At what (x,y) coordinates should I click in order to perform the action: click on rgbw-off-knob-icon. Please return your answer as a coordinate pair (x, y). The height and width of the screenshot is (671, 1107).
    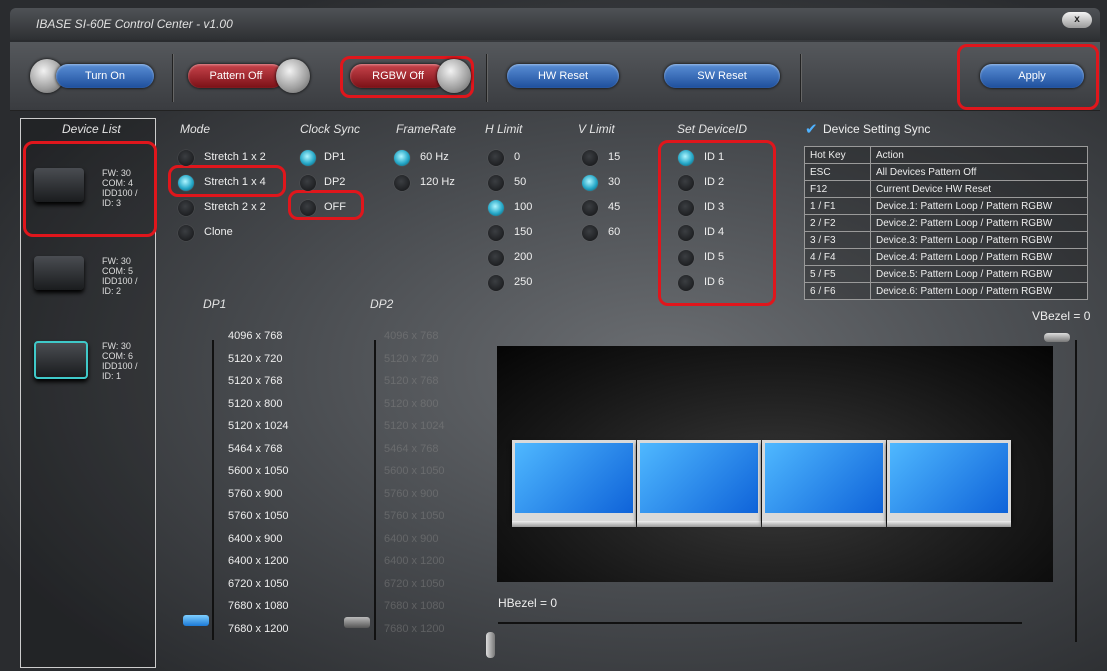
    Looking at the image, I should click on (454, 76).